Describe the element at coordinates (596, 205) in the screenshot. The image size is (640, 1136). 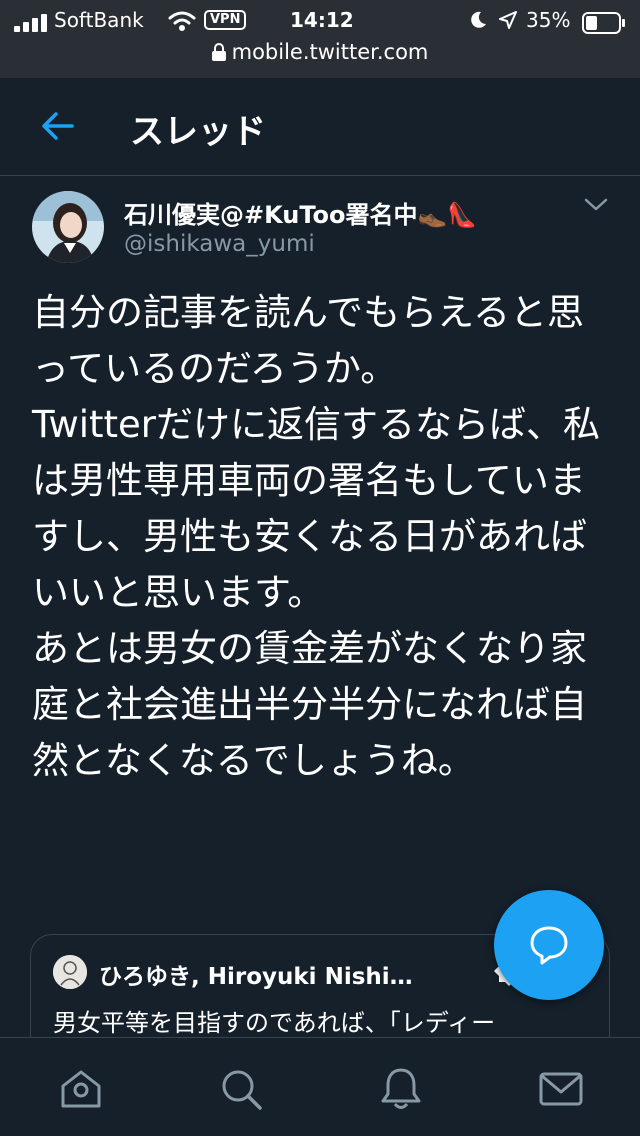
I see `chevron-down-icon` at that location.